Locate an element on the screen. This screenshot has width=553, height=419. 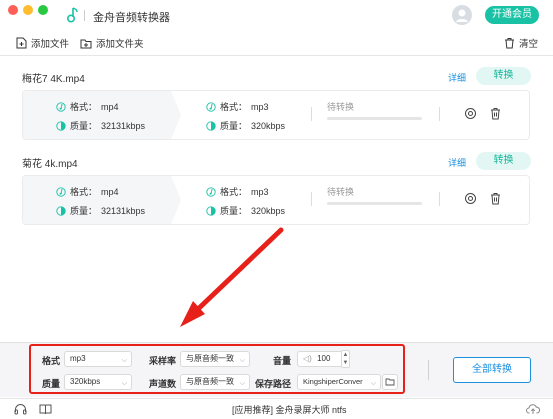
quality-label: 质量 is located at coordinates (51, 384).